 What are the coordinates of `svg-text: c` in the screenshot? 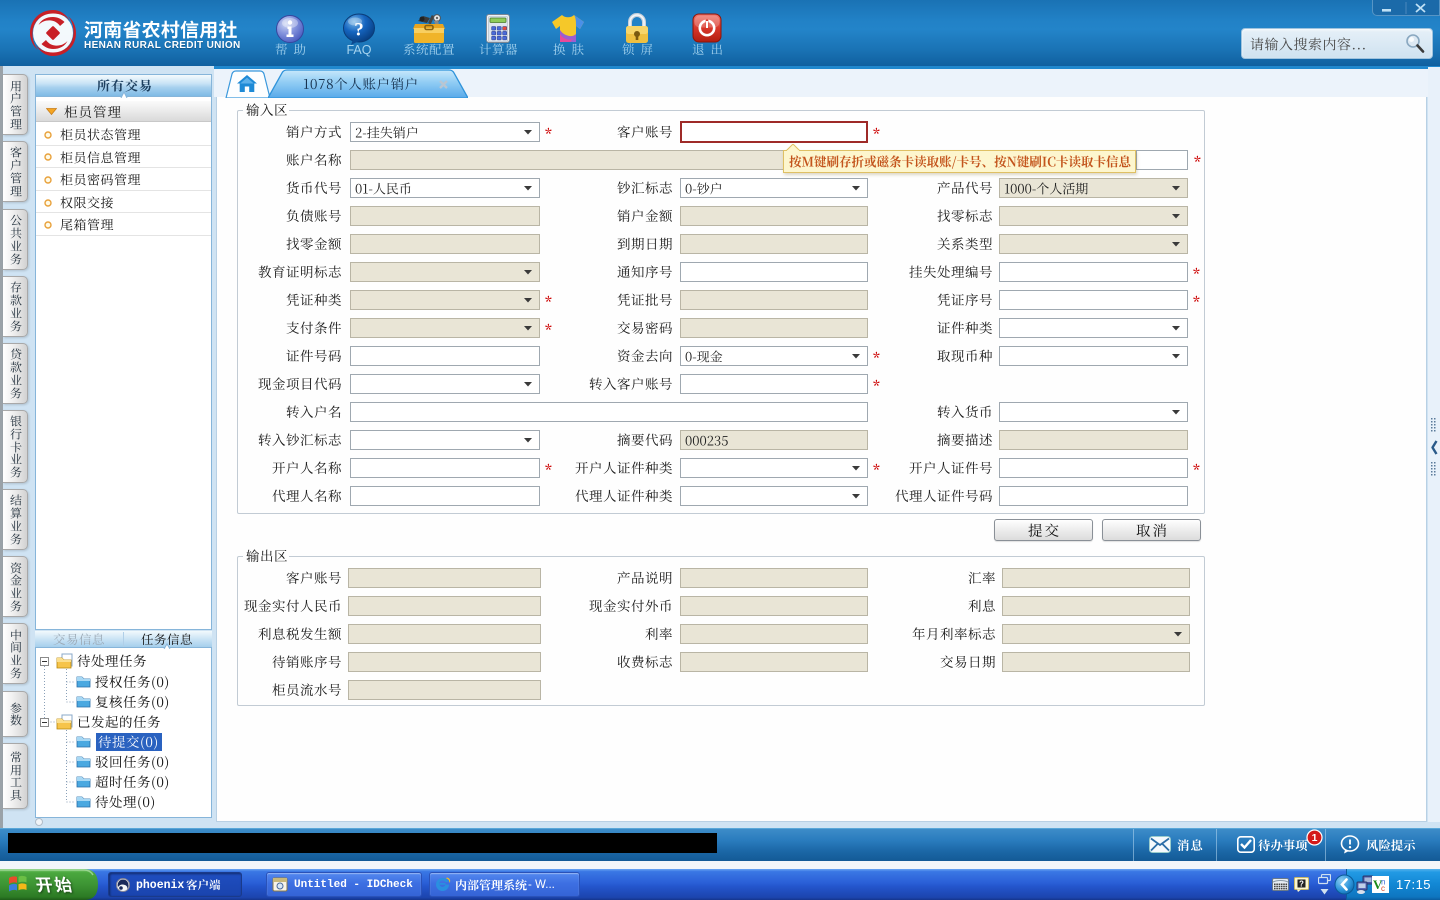 It's located at (1383, 888).